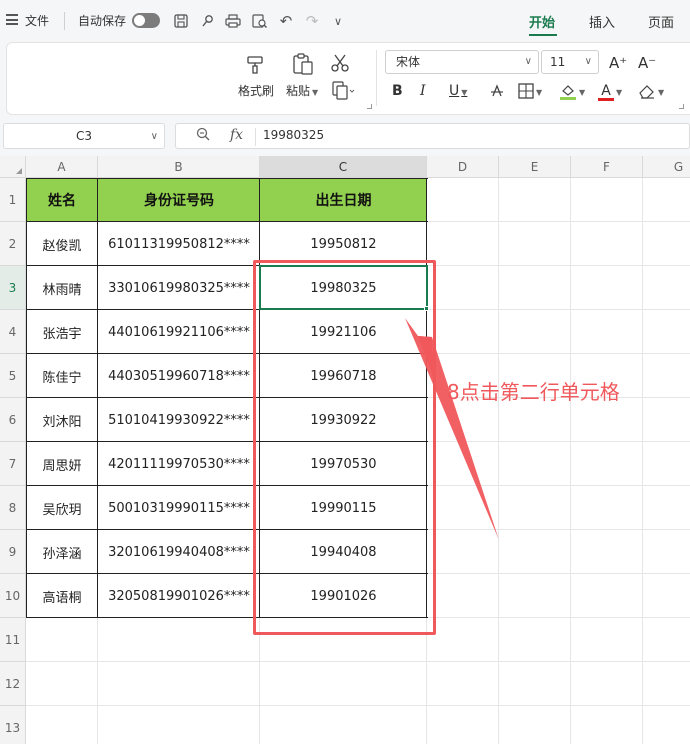 This screenshot has height=744, width=690. What do you see at coordinates (661, 92) in the screenshot?
I see `clear-format-dropdown-icon: ▼` at bounding box center [661, 92].